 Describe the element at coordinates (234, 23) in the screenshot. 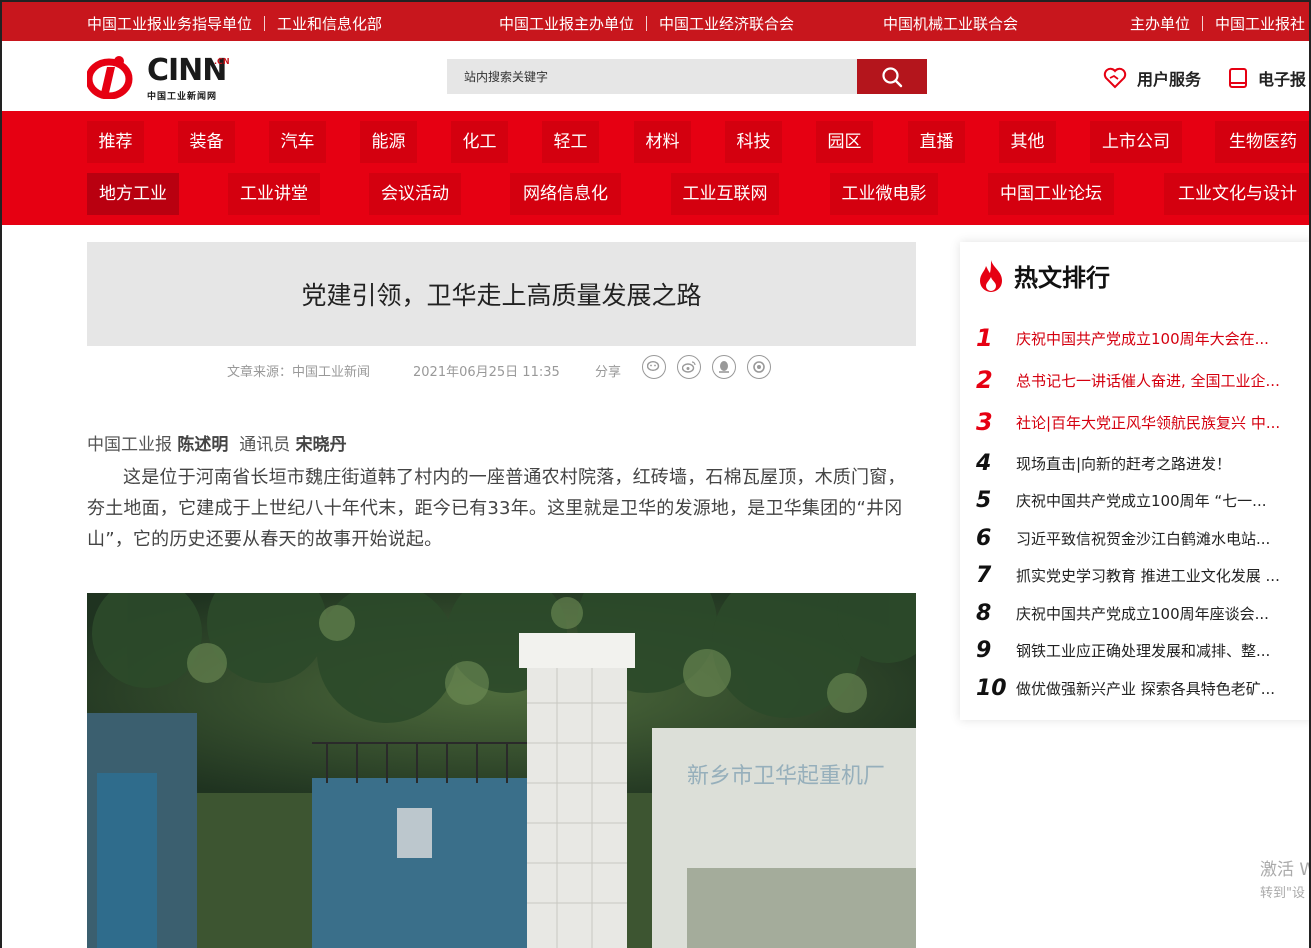

I see `topbar-guide: 中国工业报业务指导单位 工业和信息化部` at that location.